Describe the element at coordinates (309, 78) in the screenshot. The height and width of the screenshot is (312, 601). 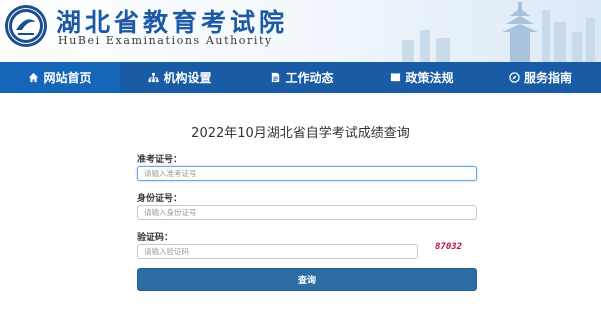
I see `nav-item-label: 工作动态` at that location.